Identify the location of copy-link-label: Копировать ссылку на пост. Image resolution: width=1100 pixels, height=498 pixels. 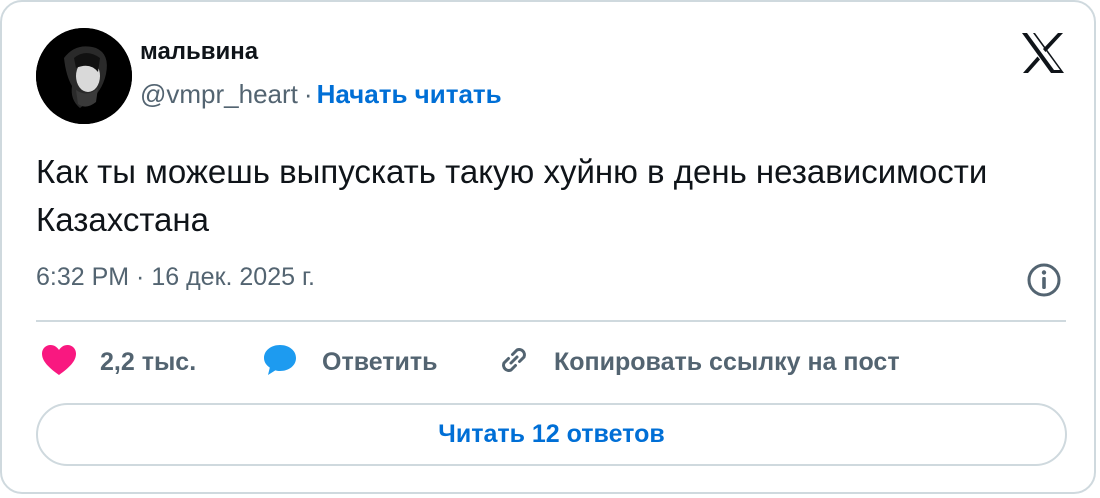
(727, 361).